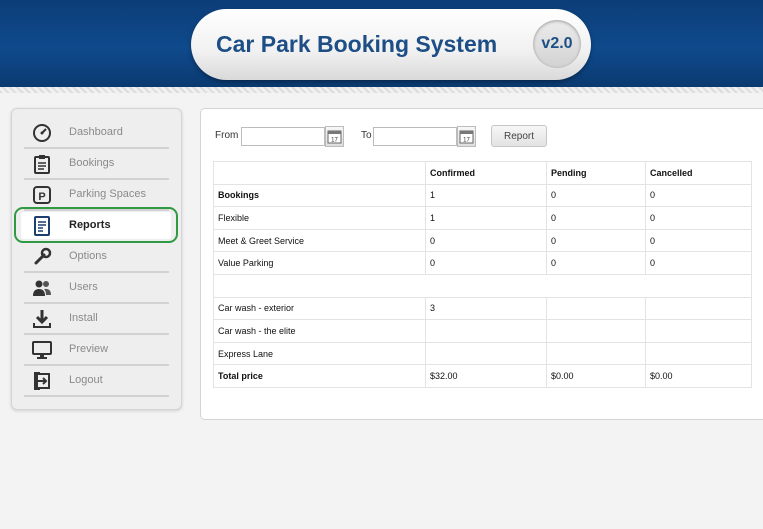 The image size is (763, 529). I want to click on header-cell-confirmed: Confirmed, so click(486, 173).